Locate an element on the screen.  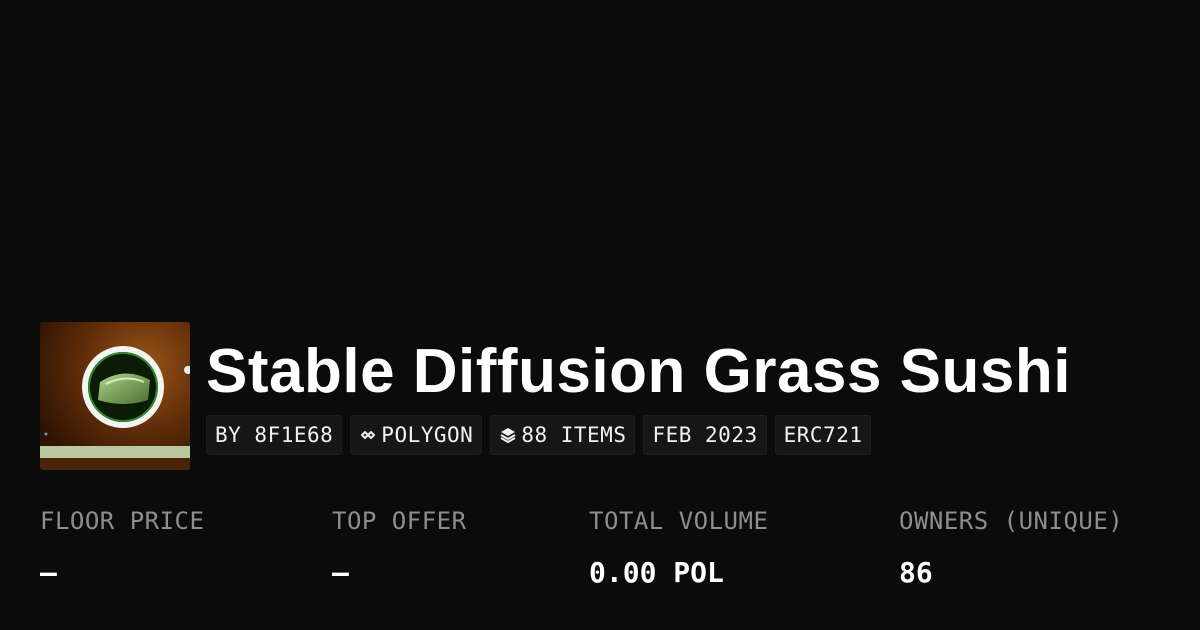
sushi-plate-image is located at coordinates (115, 396).